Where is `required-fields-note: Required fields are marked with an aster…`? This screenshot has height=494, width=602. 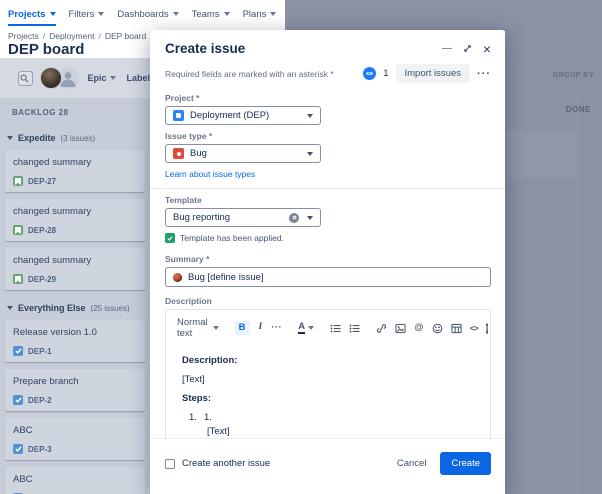
required-fields-note: Required fields are marked with an aster… is located at coordinates (249, 73).